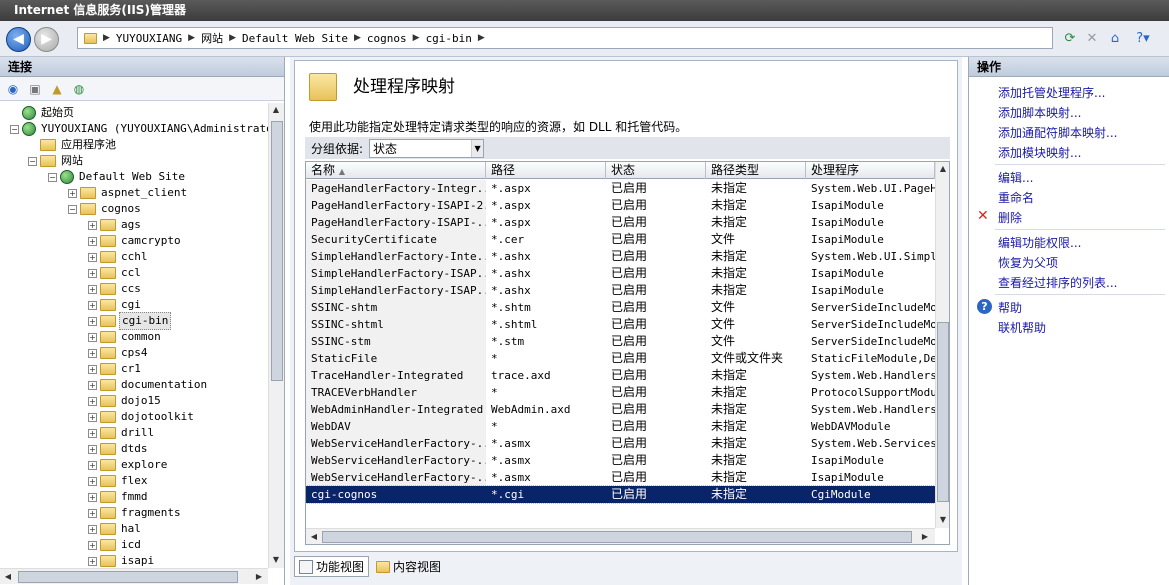 The image size is (1169, 585). What do you see at coordinates (1016, 197) in the screenshot?
I see `rename-link: 重命名` at bounding box center [1016, 197].